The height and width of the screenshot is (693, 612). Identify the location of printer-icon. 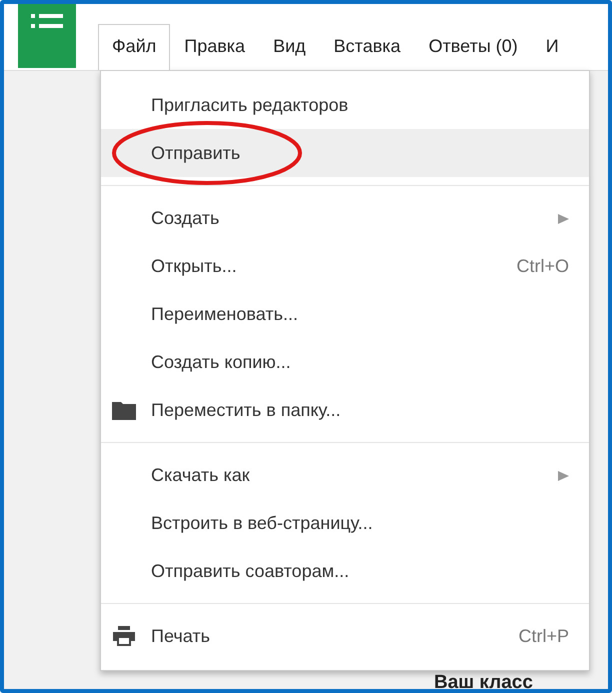
(124, 636).